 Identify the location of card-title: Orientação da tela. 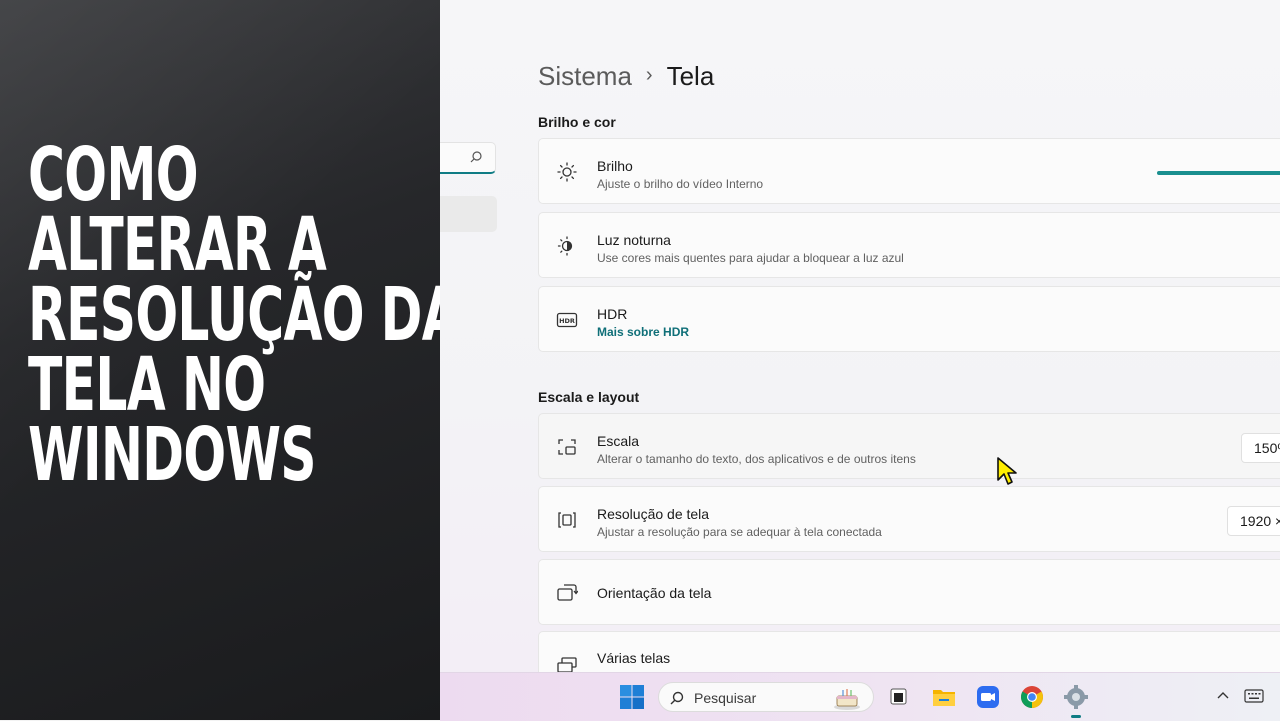
(654, 593).